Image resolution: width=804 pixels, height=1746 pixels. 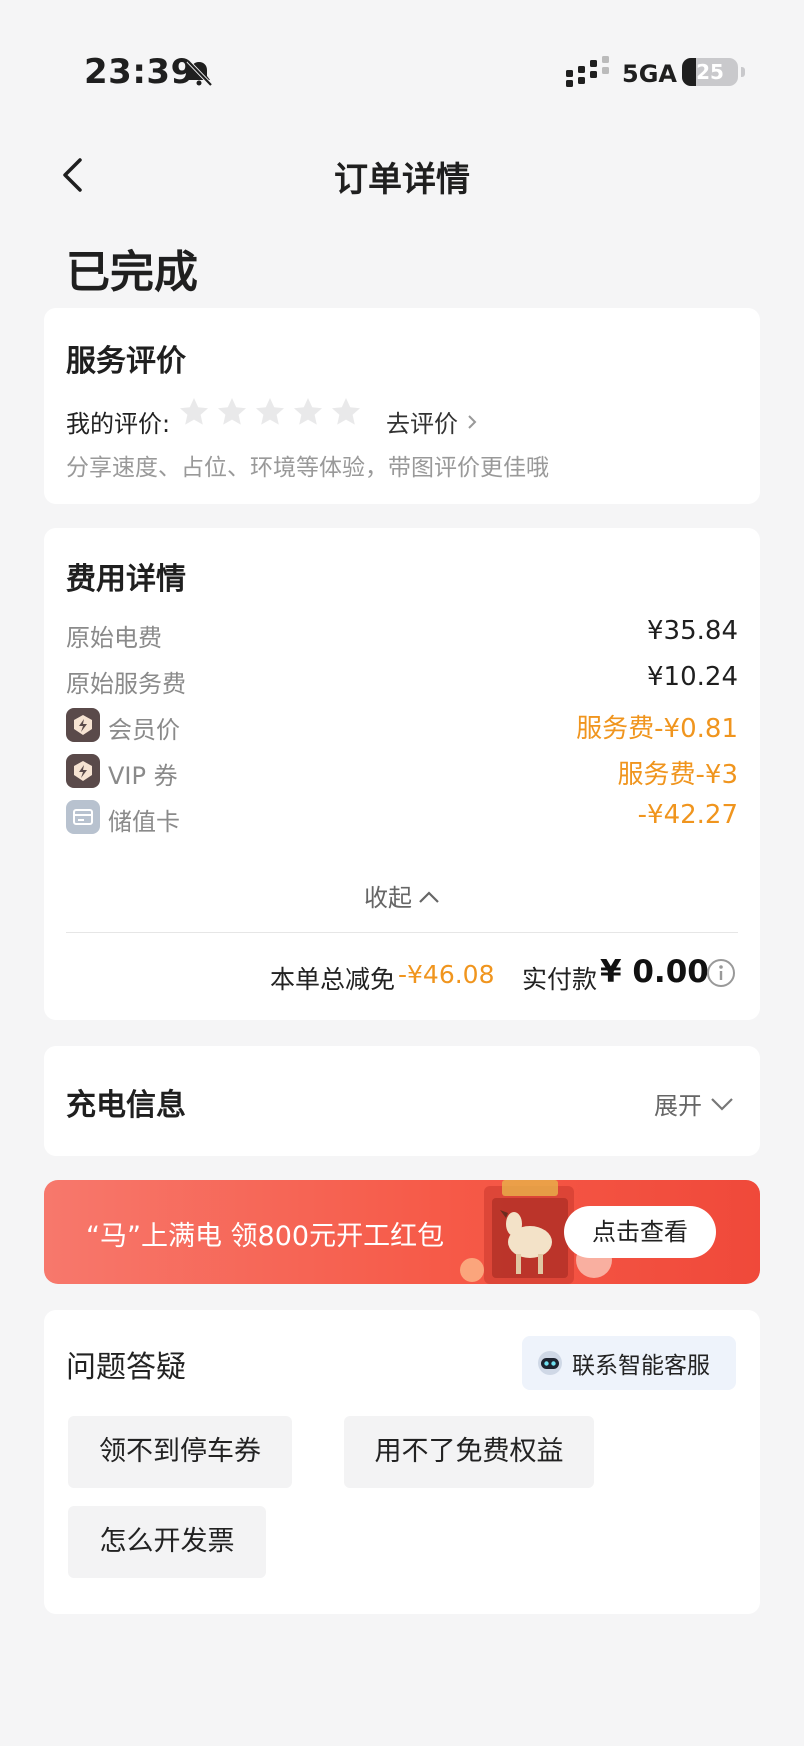 I want to click on go-review-link: 去评价, so click(x=432, y=421).